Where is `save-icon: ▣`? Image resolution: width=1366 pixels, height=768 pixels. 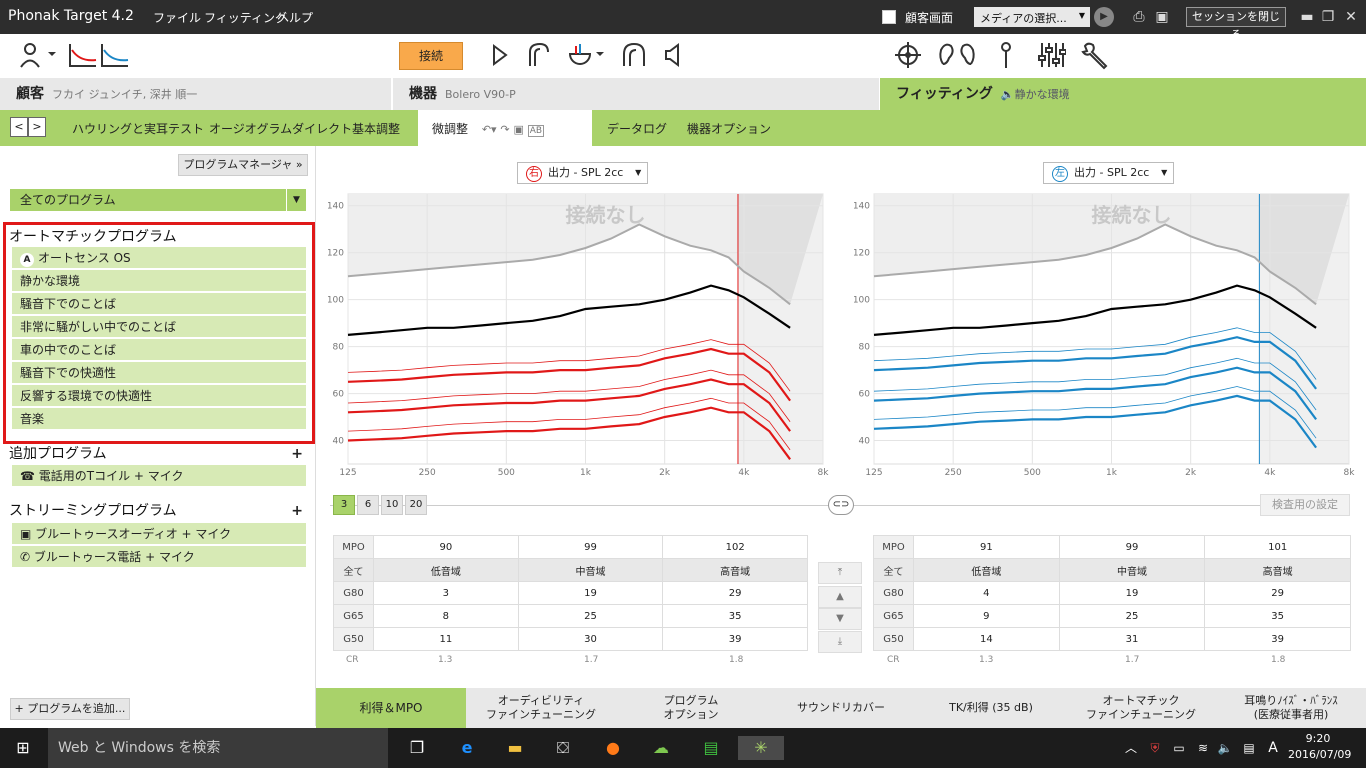
save-icon: ▣ is located at coordinates (1162, 17).